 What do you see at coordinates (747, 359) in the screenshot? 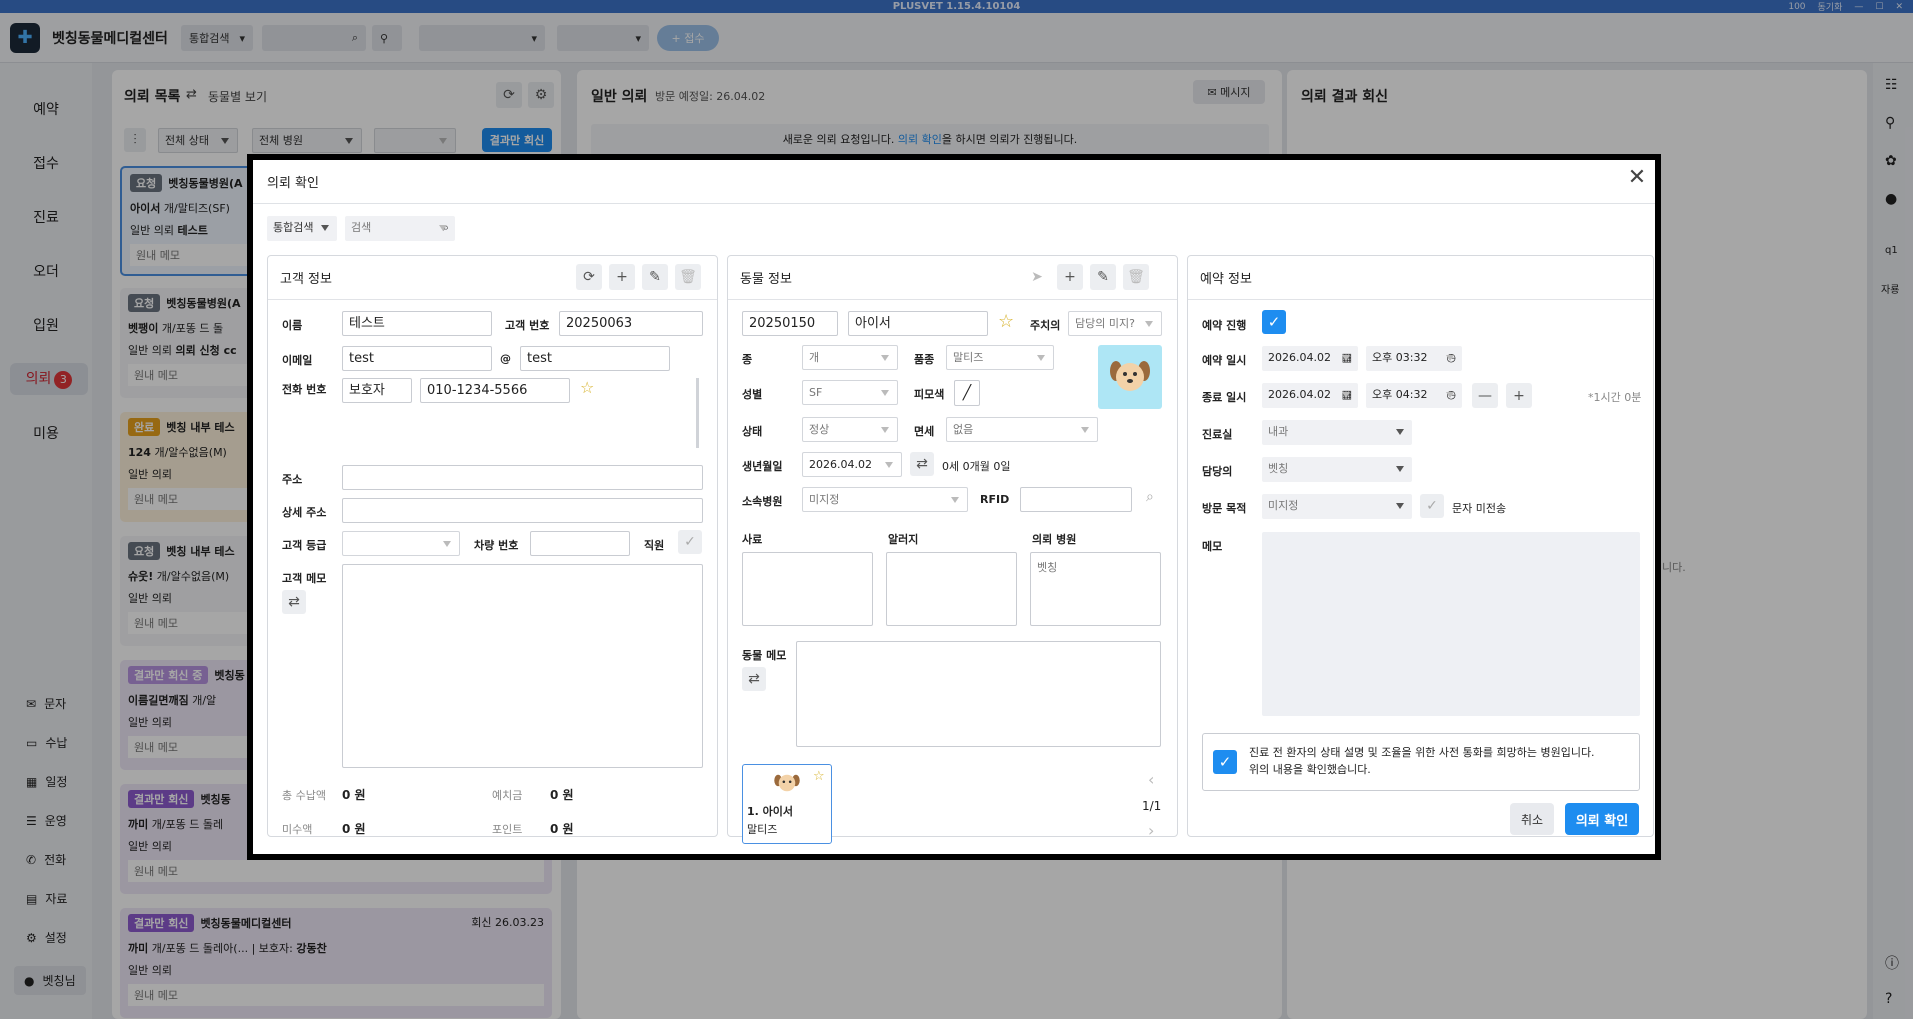
I see `species-label: 종` at bounding box center [747, 359].